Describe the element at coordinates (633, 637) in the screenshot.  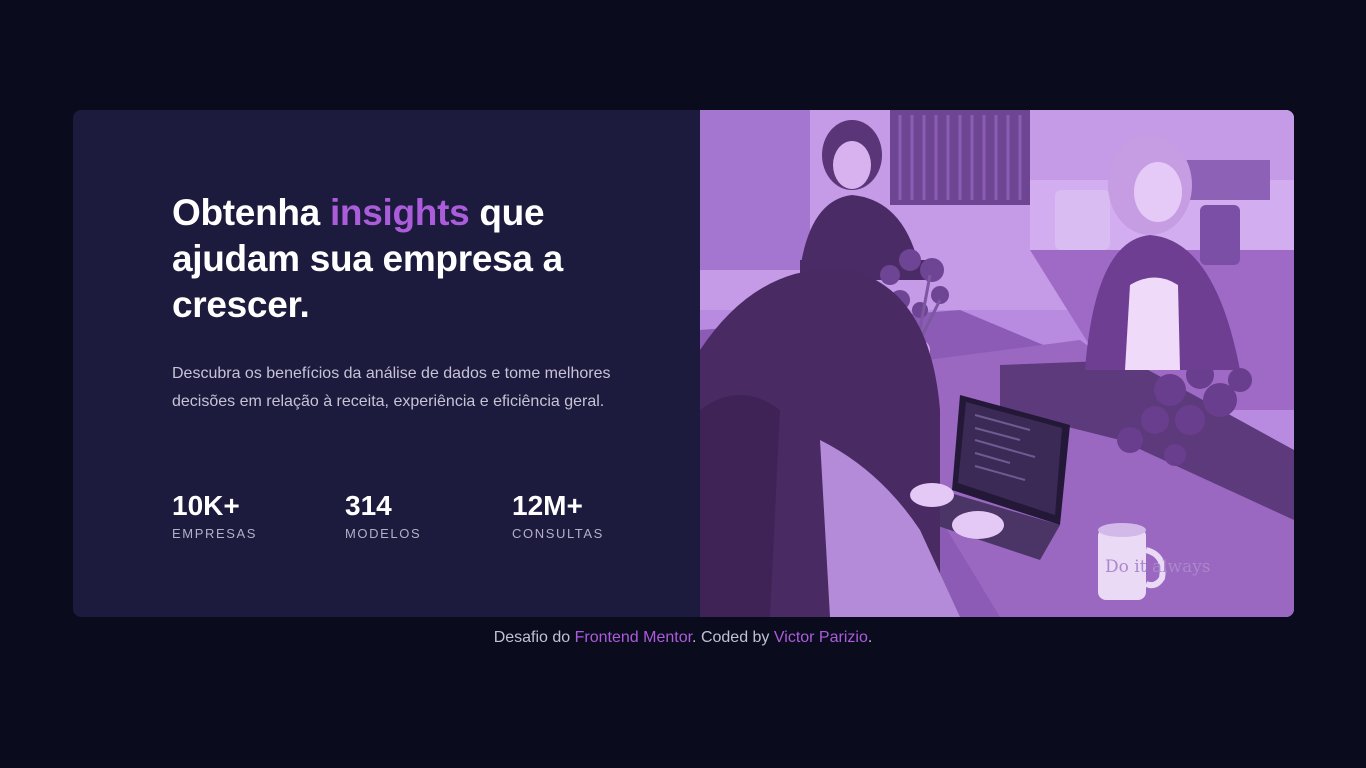
I see `frontend-mentor-link: Frontend Mentor` at that location.